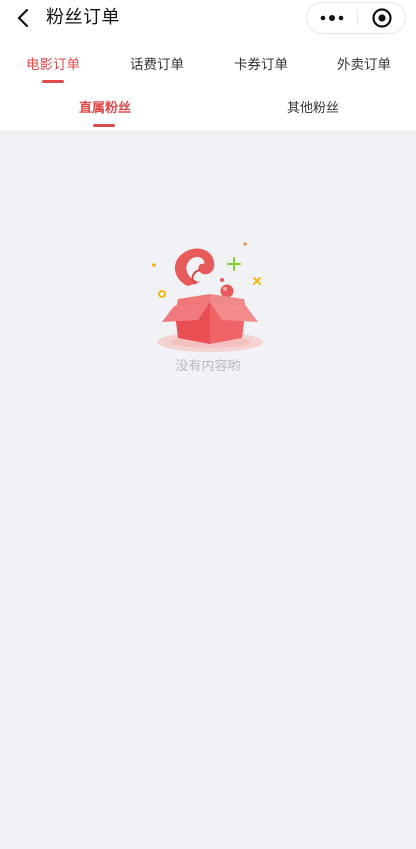 This screenshot has height=849, width=416. What do you see at coordinates (104, 125) in the screenshot?
I see `active-subtab-indicator` at bounding box center [104, 125].